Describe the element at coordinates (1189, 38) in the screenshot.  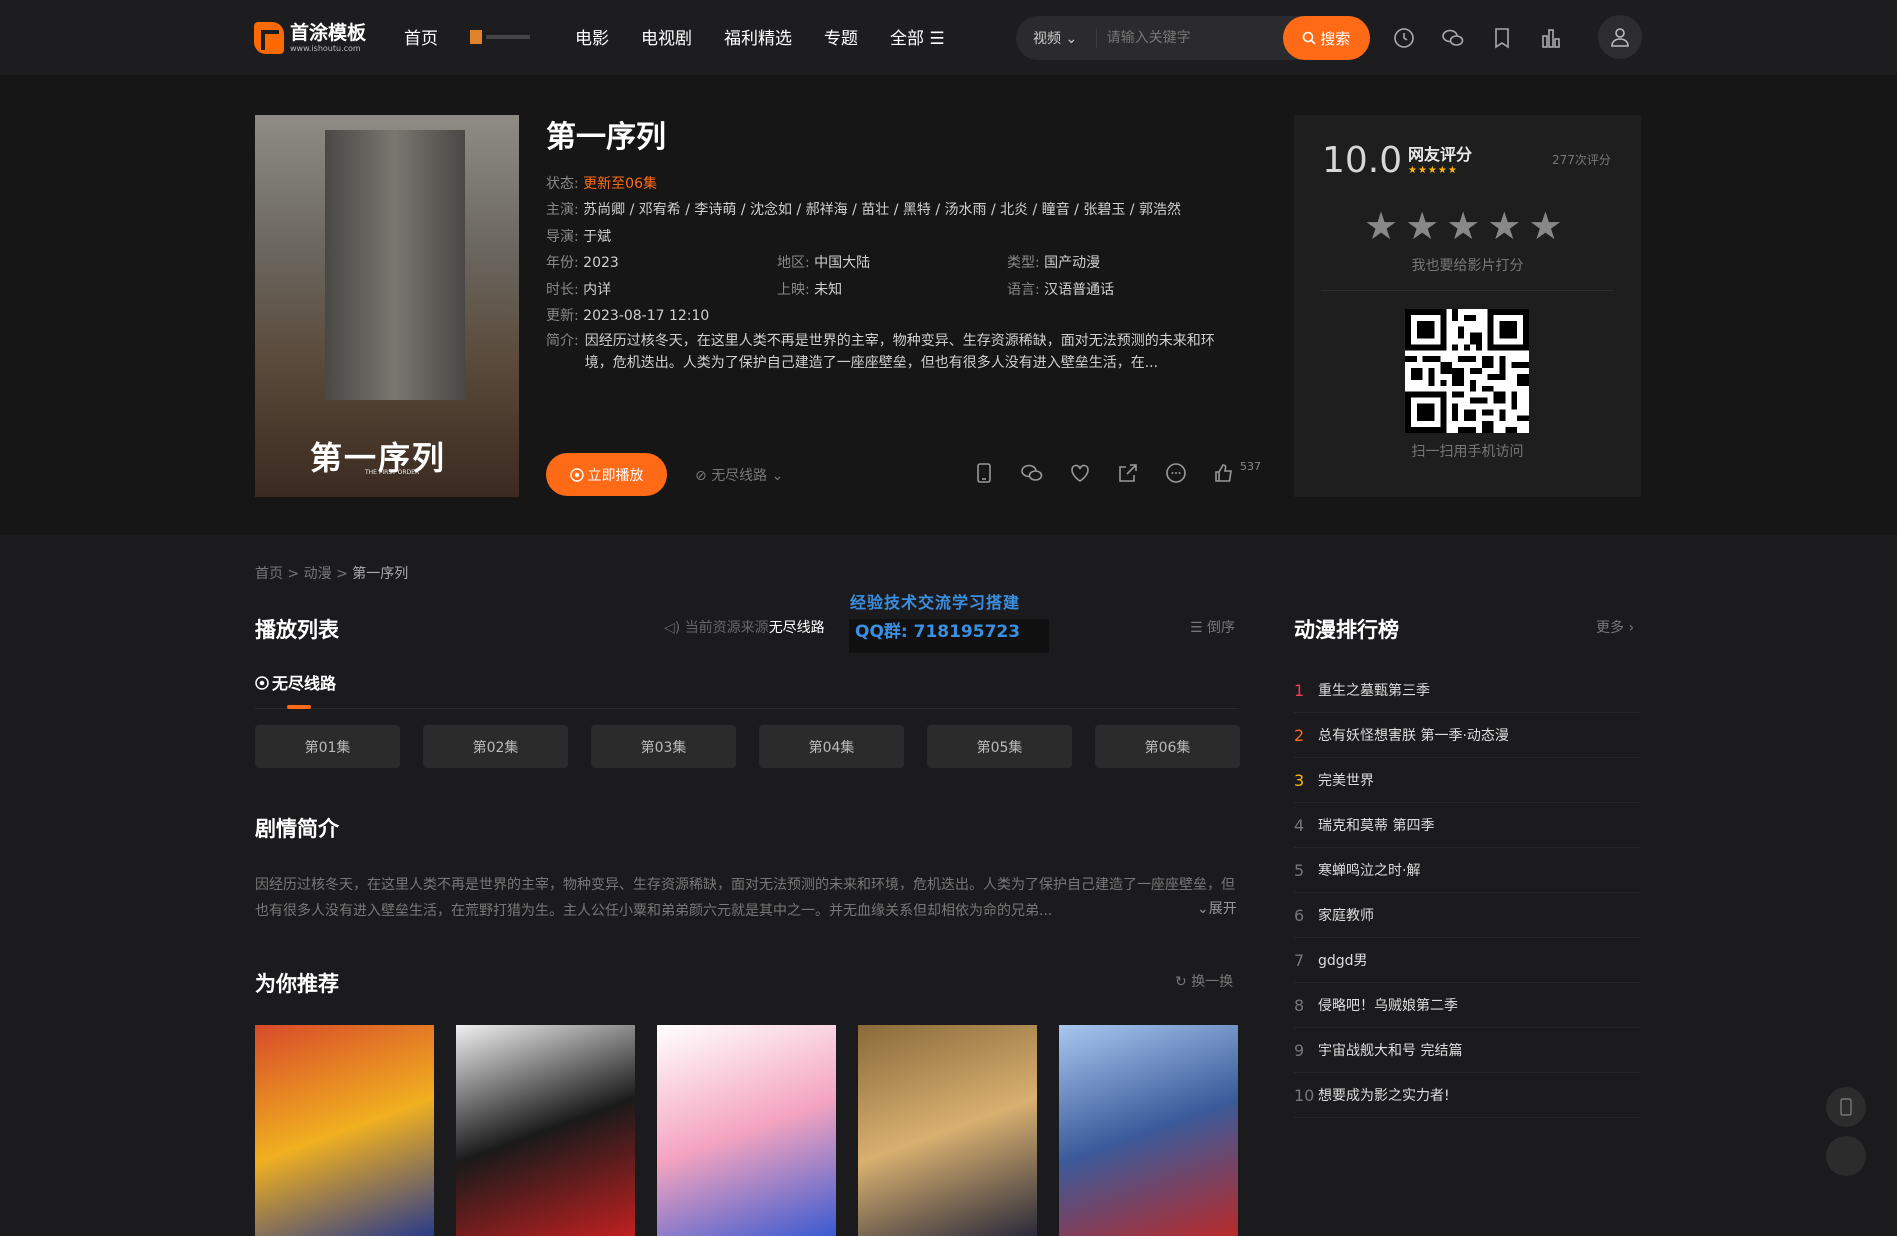
I see `search-input` at that location.